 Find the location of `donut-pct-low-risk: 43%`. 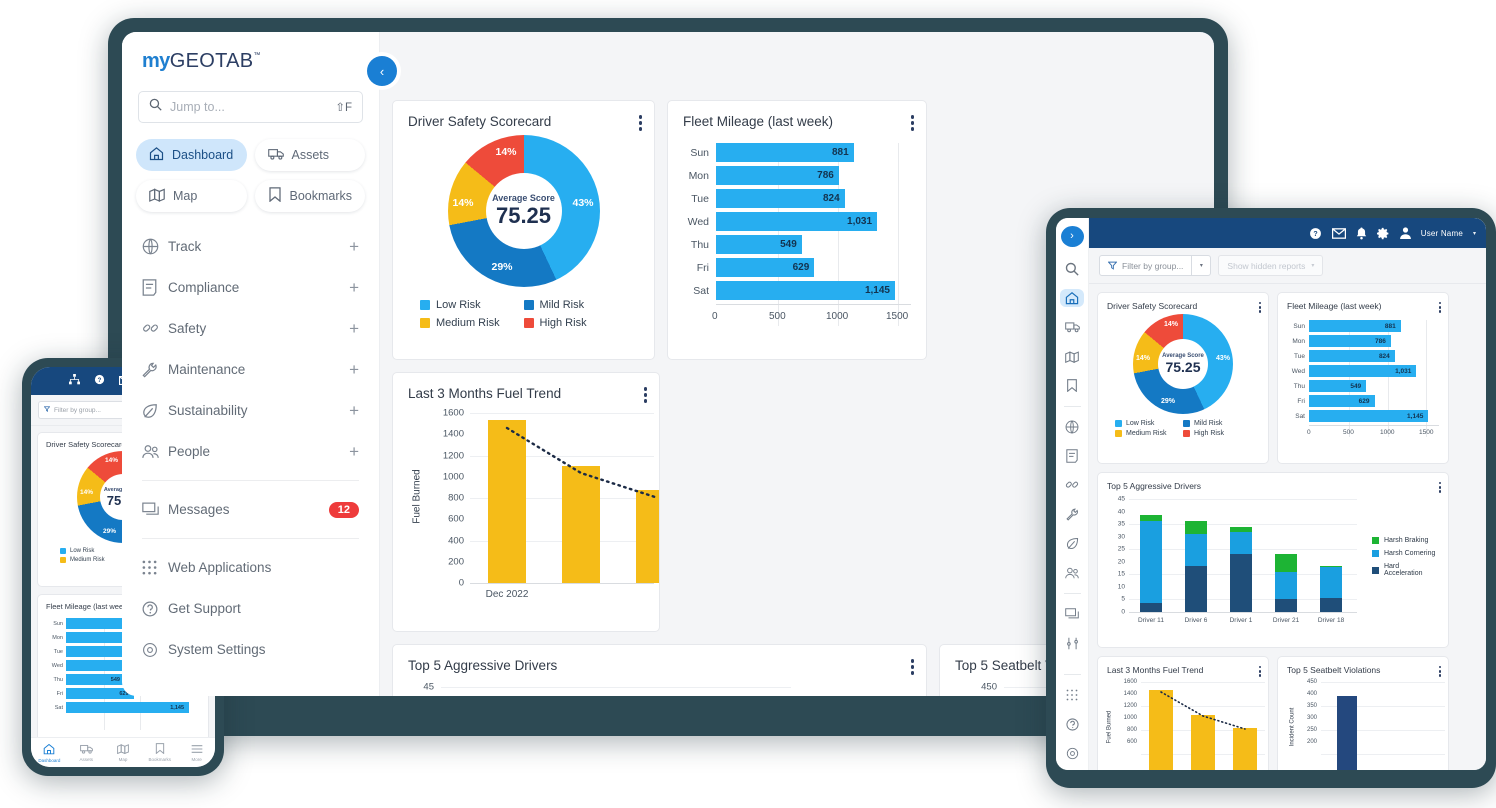

donut-pct-low-risk: 43% is located at coordinates (1222, 358).